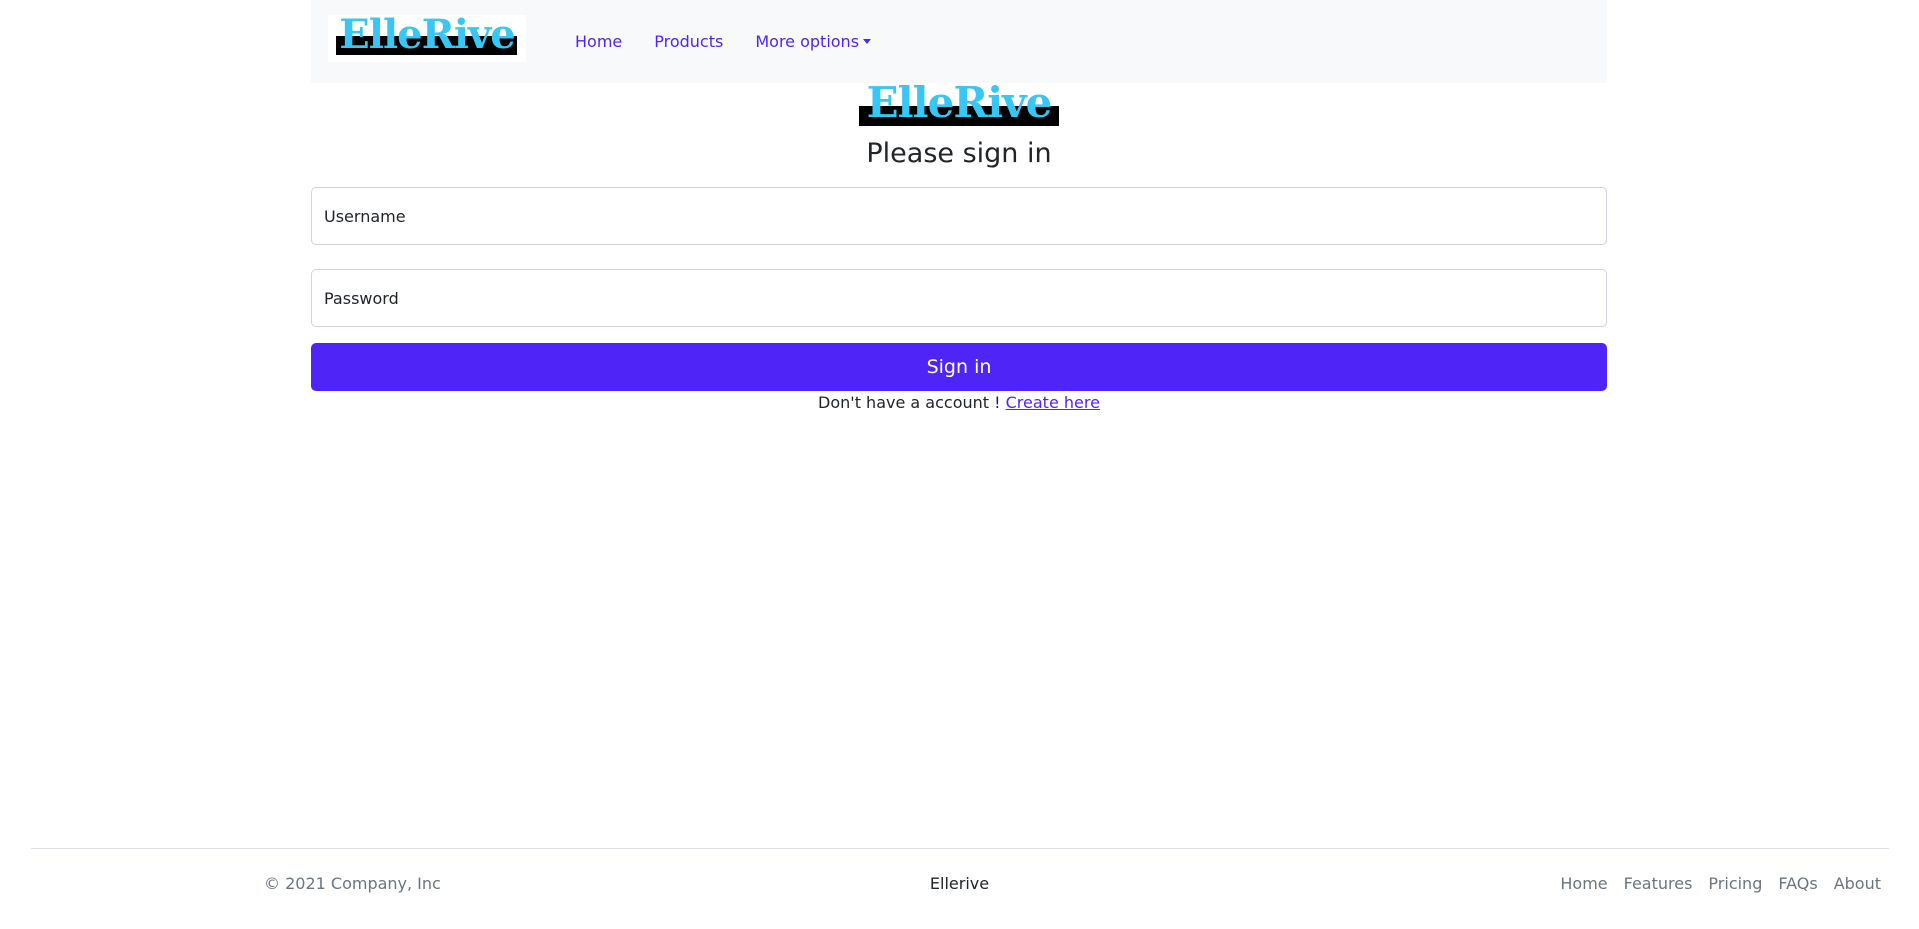  Describe the element at coordinates (959, 367) in the screenshot. I see `sign-in-button: Sign in` at that location.